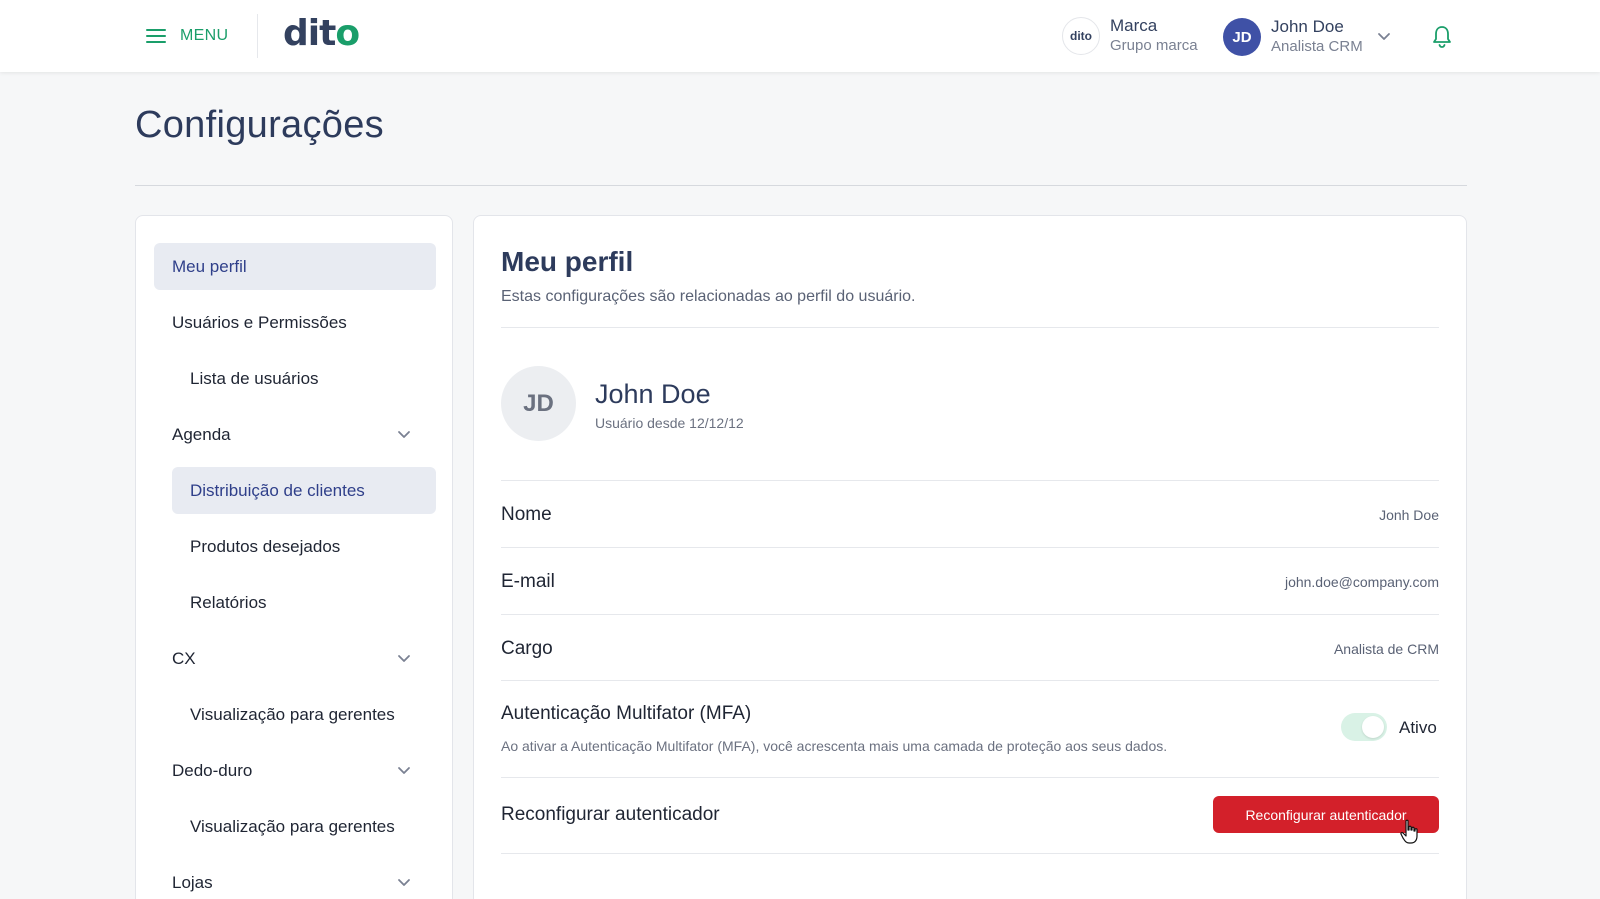 The image size is (1600, 899). Describe the element at coordinates (526, 514) in the screenshot. I see `field-label-nome: Nome` at that location.